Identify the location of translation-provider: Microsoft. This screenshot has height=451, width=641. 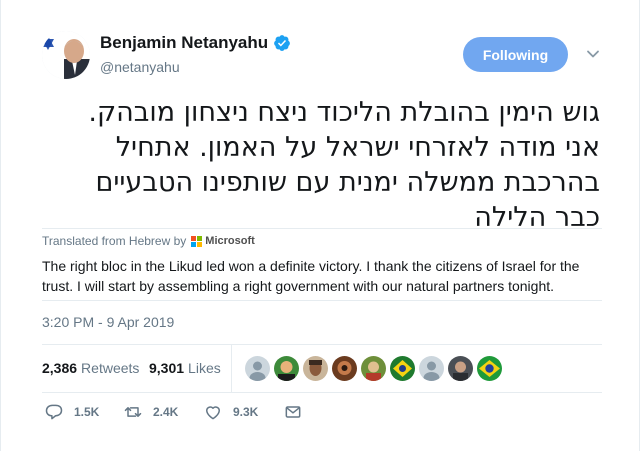
(230, 241).